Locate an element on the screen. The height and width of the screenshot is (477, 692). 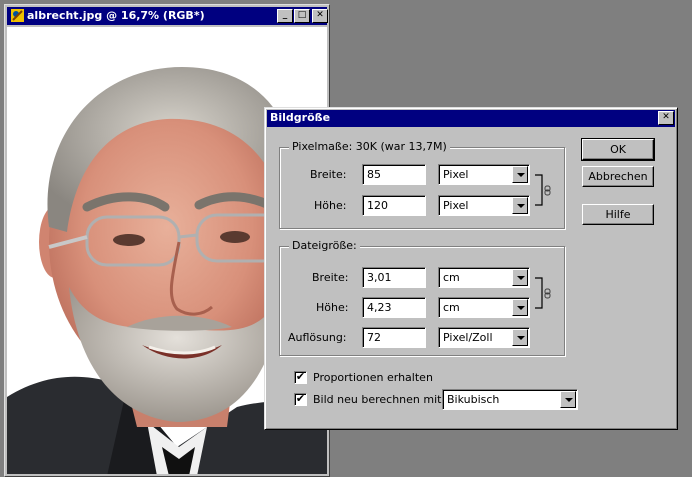
pixel-height-input: 120 is located at coordinates (394, 205).